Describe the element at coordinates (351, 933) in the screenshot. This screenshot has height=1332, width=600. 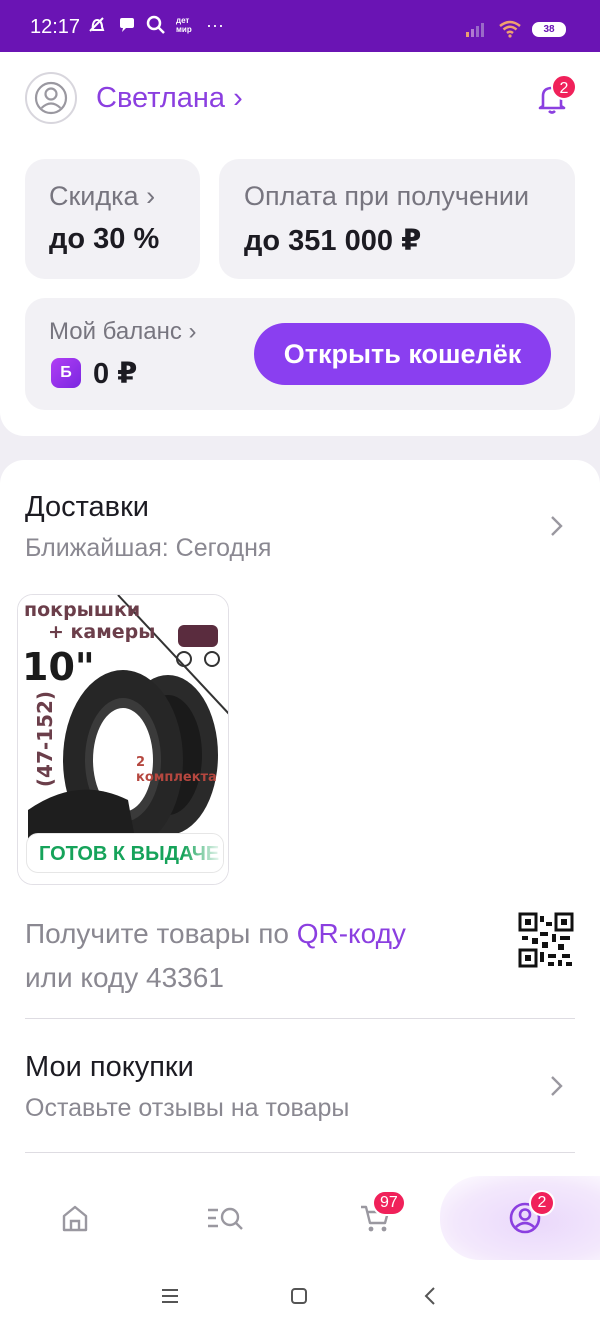
I see `qr-code-link: QR-коду` at that location.